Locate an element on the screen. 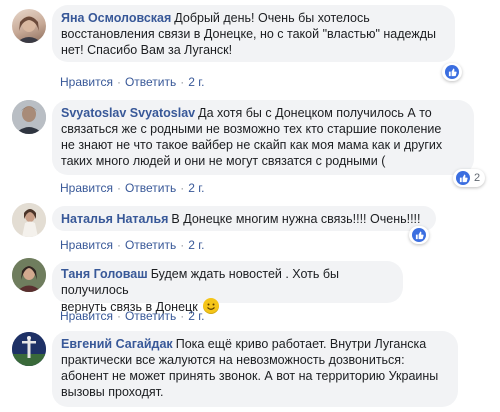  comment-author: Svyatoslav Svyatoslav is located at coordinates (128, 113).